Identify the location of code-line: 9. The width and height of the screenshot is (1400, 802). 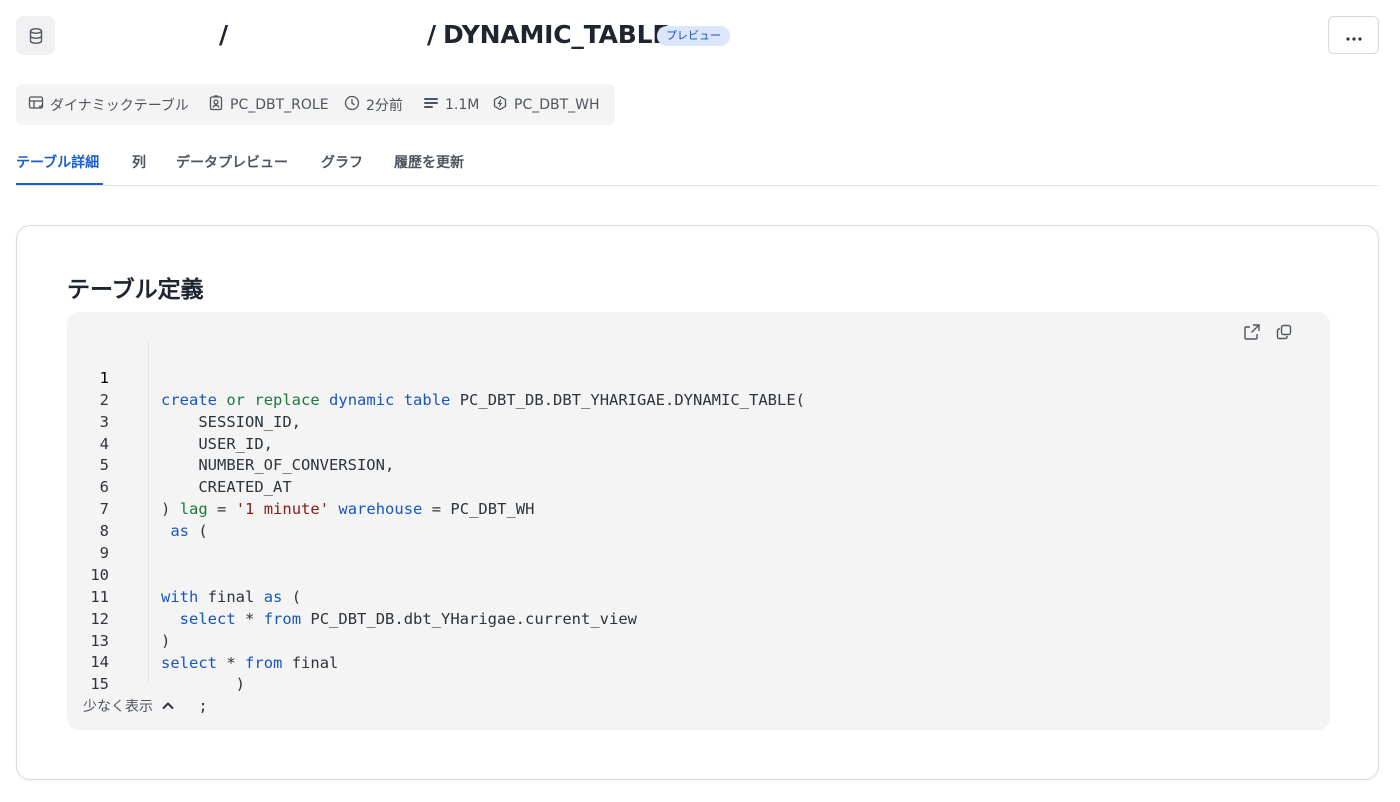
(104, 541).